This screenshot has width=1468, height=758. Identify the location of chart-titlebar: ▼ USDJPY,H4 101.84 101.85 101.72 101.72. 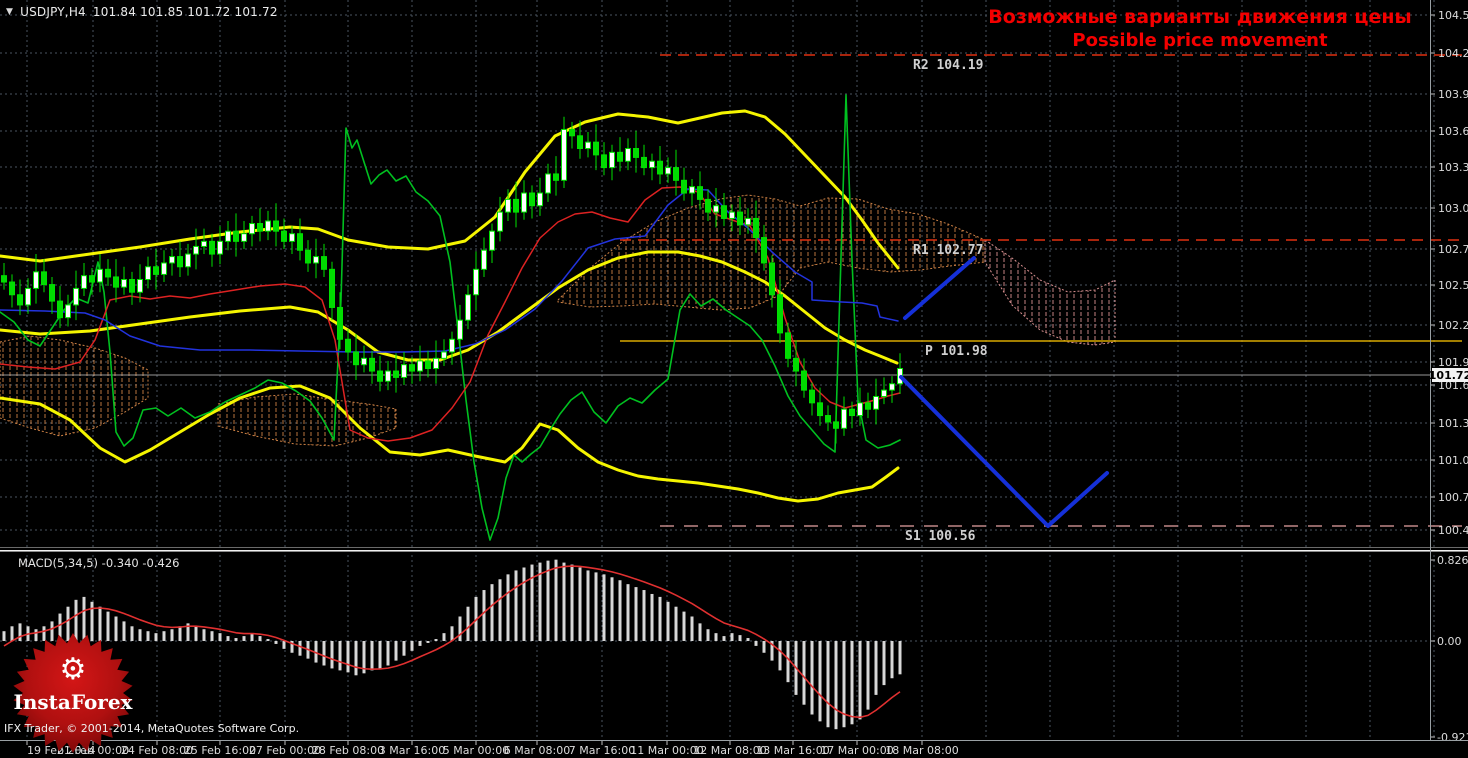
(142, 12).